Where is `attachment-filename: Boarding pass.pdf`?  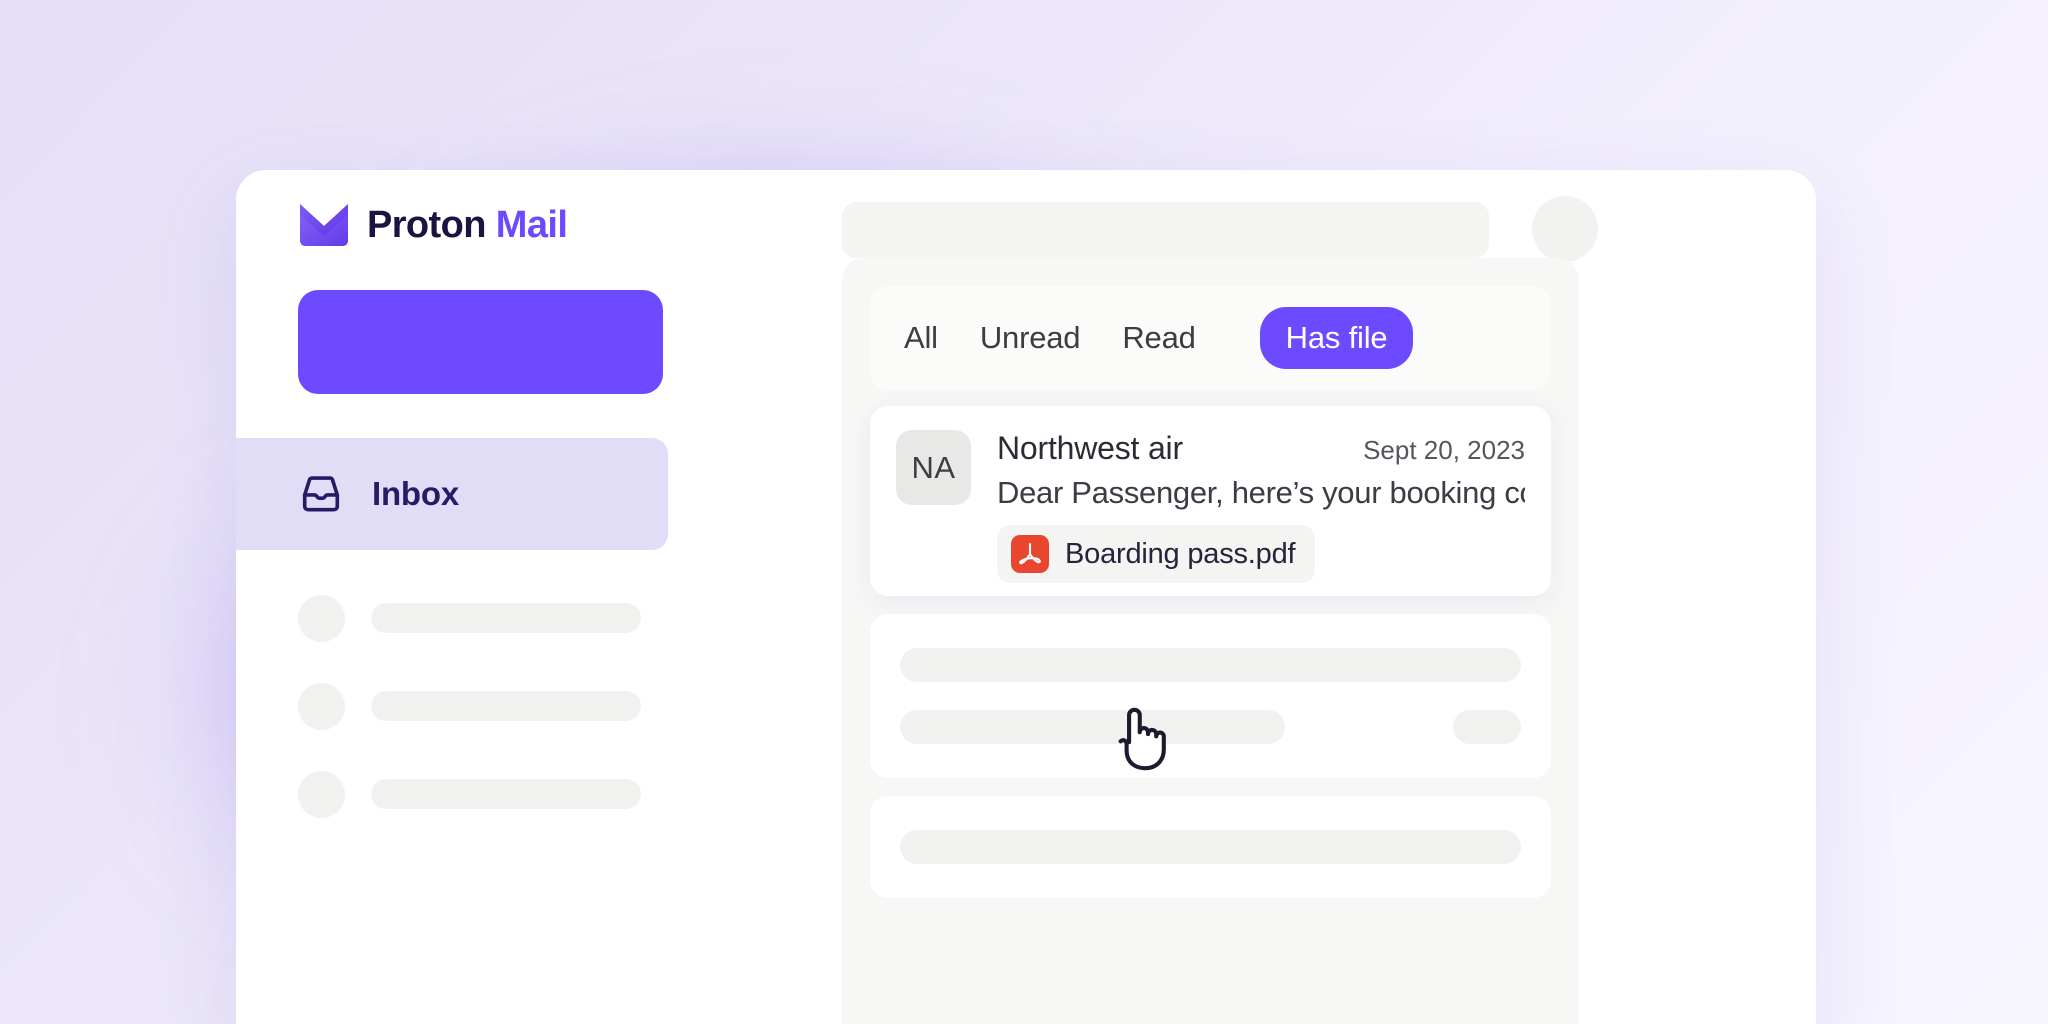 attachment-filename: Boarding pass.pdf is located at coordinates (1180, 553).